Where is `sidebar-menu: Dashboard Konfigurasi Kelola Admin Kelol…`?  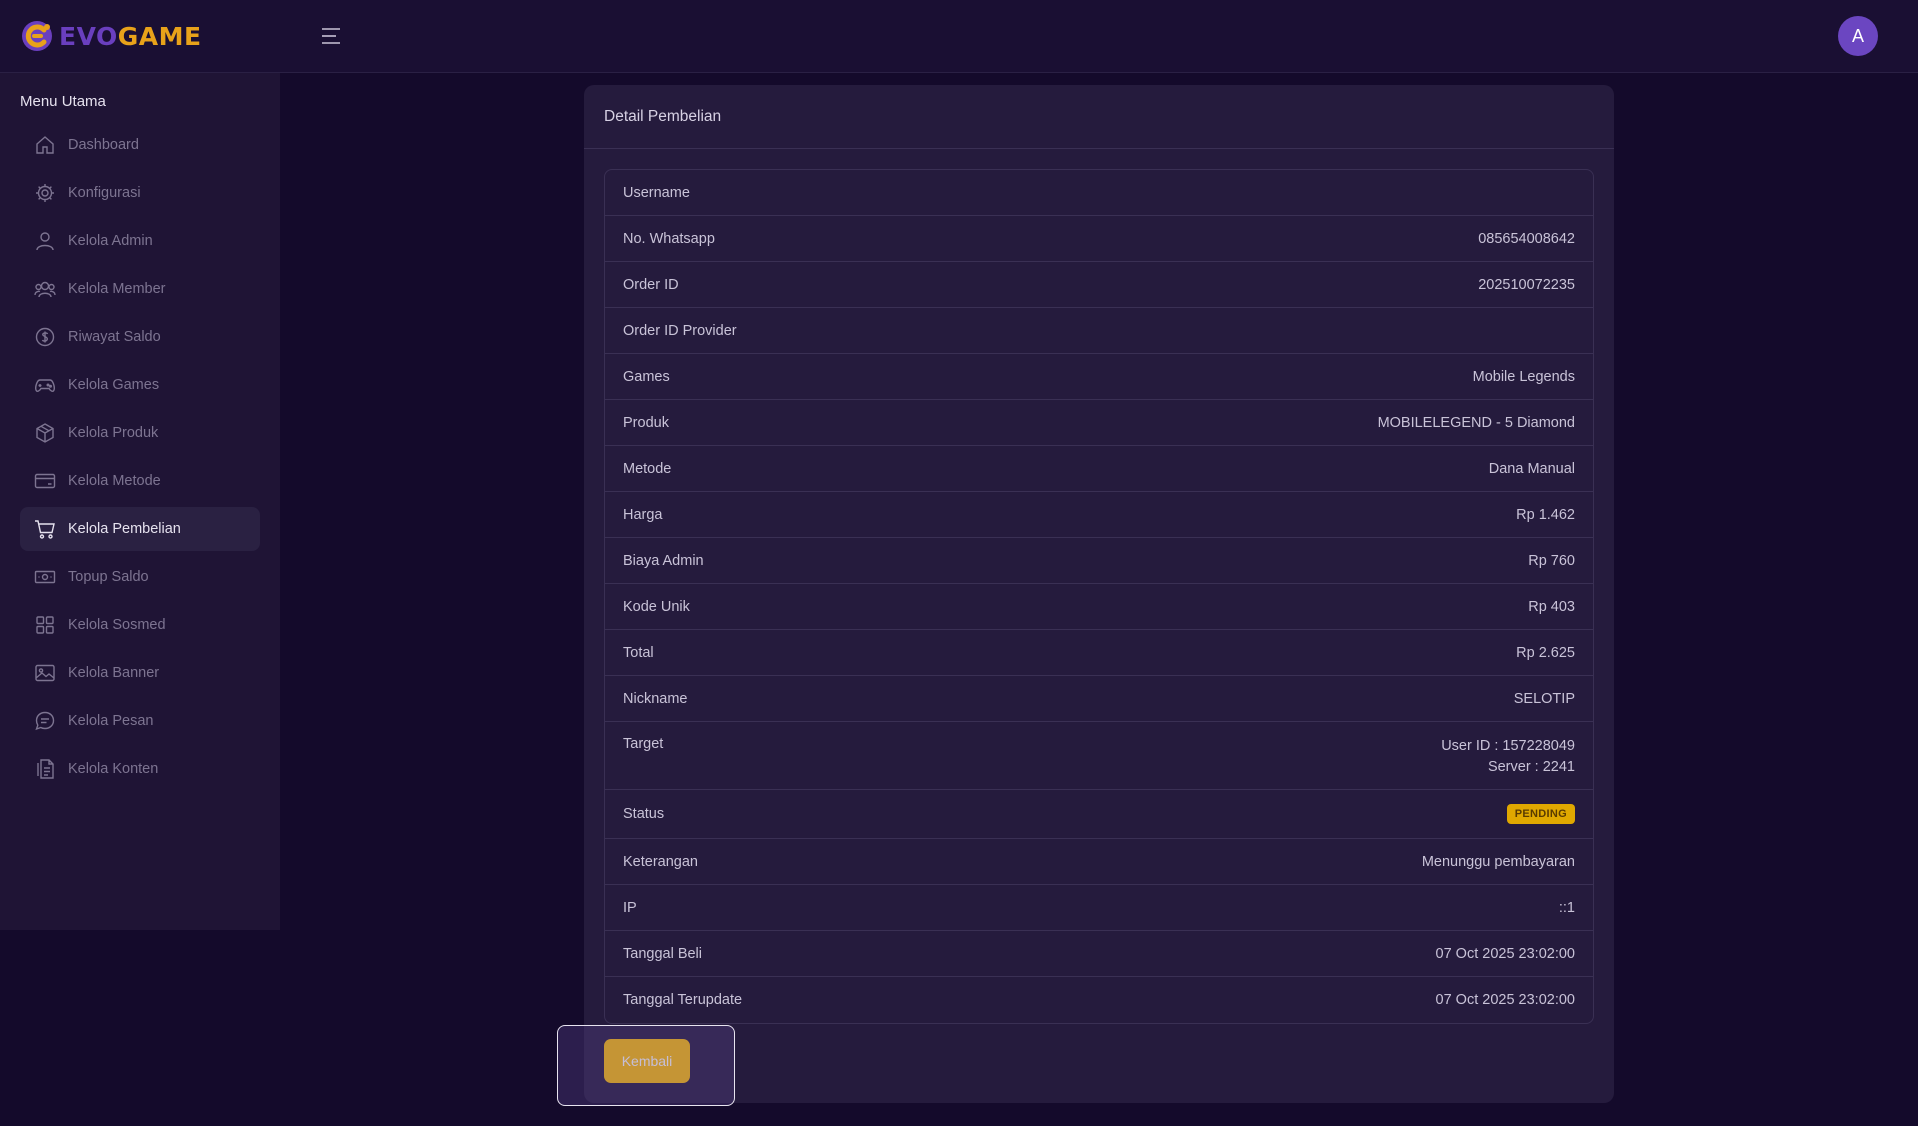 sidebar-menu: Dashboard Konfigurasi Kelola Admin Kelol… is located at coordinates (140, 459).